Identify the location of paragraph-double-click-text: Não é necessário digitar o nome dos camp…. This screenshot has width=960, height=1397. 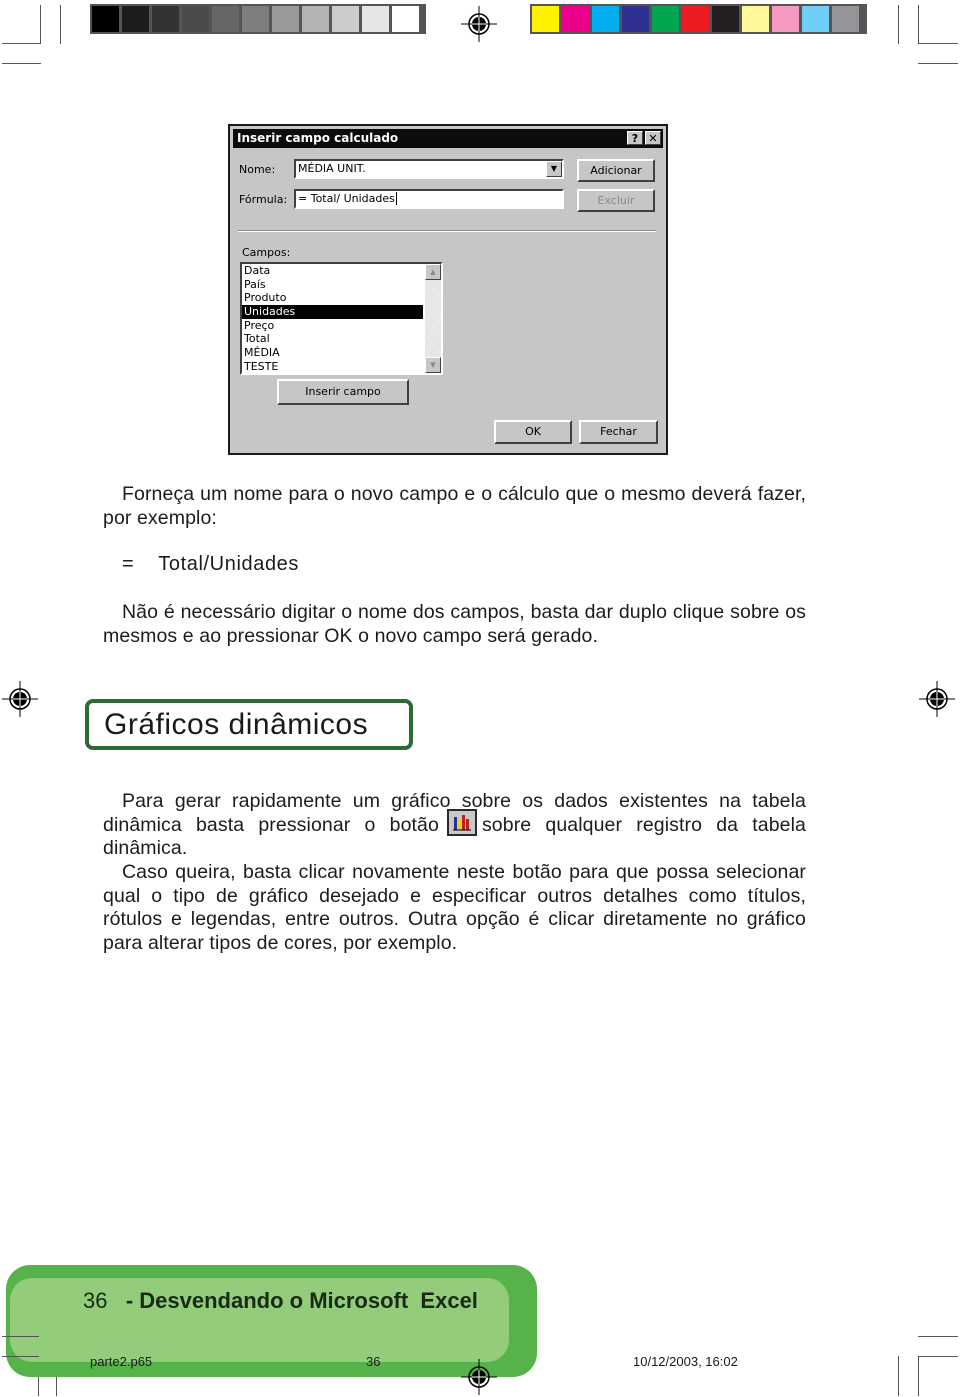
(454, 624).